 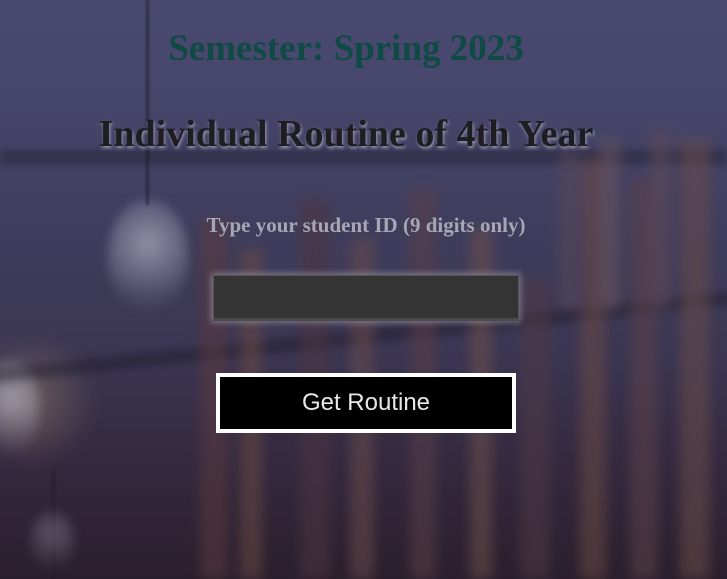 What do you see at coordinates (366, 403) in the screenshot?
I see `get-routine-button: Get Routine` at bounding box center [366, 403].